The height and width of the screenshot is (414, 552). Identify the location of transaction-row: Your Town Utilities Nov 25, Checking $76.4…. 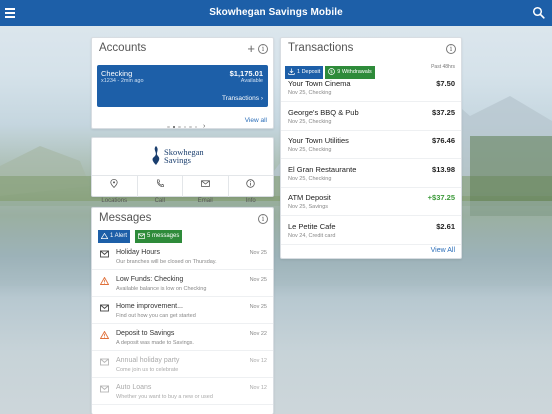
(371, 145).